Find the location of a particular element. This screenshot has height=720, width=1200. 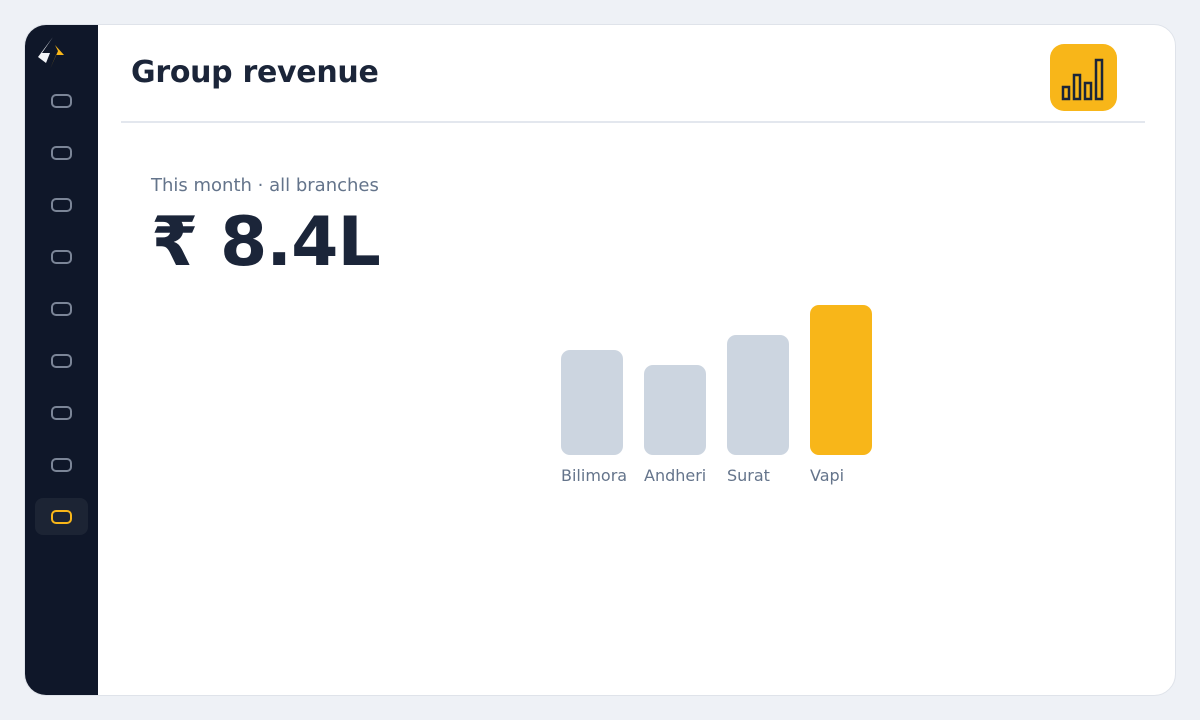

bar-bilimora is located at coordinates (592, 402).